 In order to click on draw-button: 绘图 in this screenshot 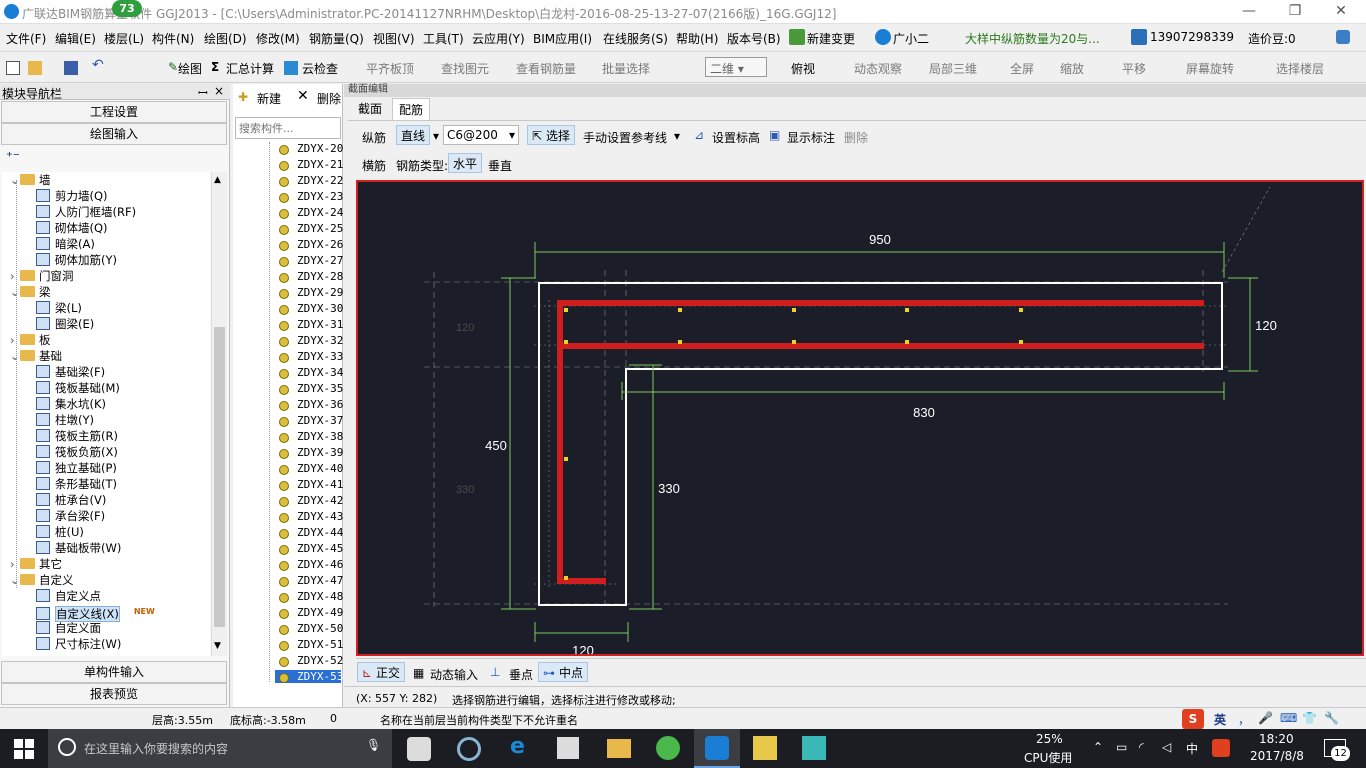, I will do `click(190, 68)`.